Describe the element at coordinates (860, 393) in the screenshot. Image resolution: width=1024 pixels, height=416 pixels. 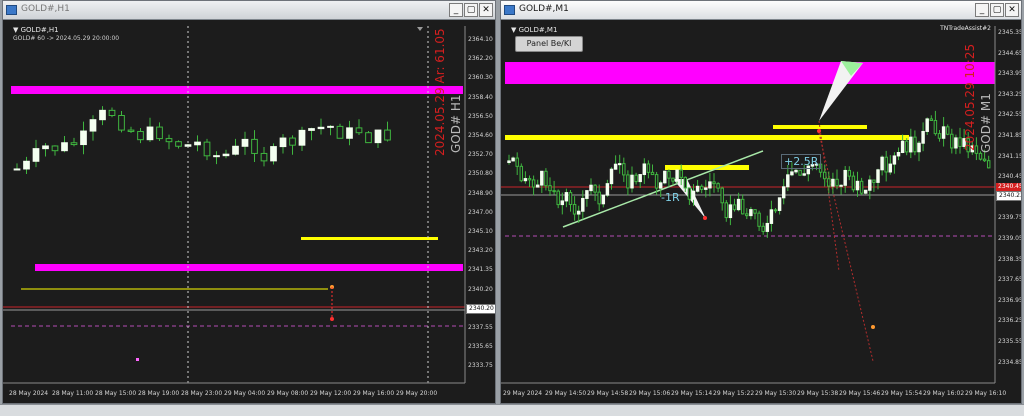
I see `time-tick-label: 29 May 15:46` at that location.